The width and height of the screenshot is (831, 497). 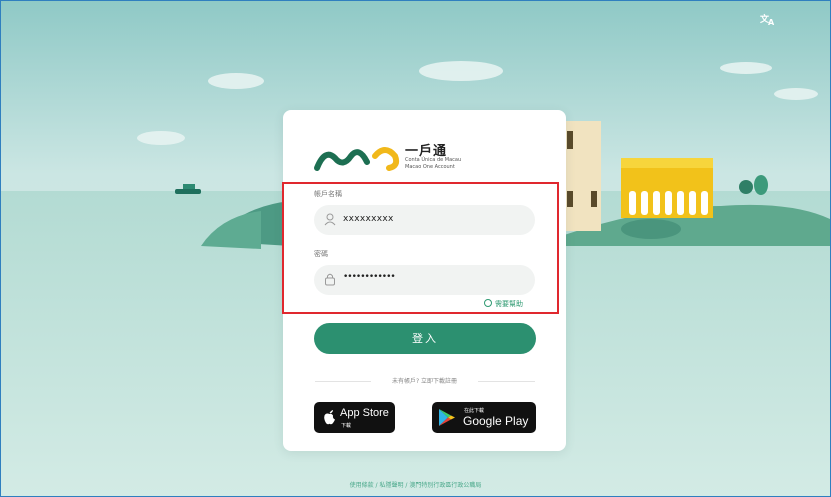 What do you see at coordinates (496, 421) in the screenshot?
I see `google-play-label: Google Play` at bounding box center [496, 421].